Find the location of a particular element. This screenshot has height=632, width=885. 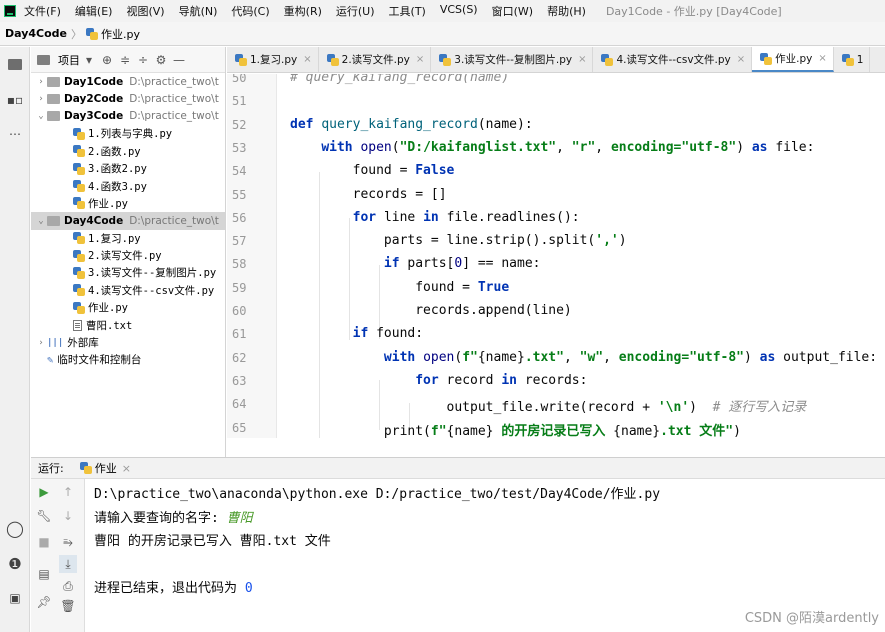

rerun-icon: ▶ is located at coordinates (44, 492).